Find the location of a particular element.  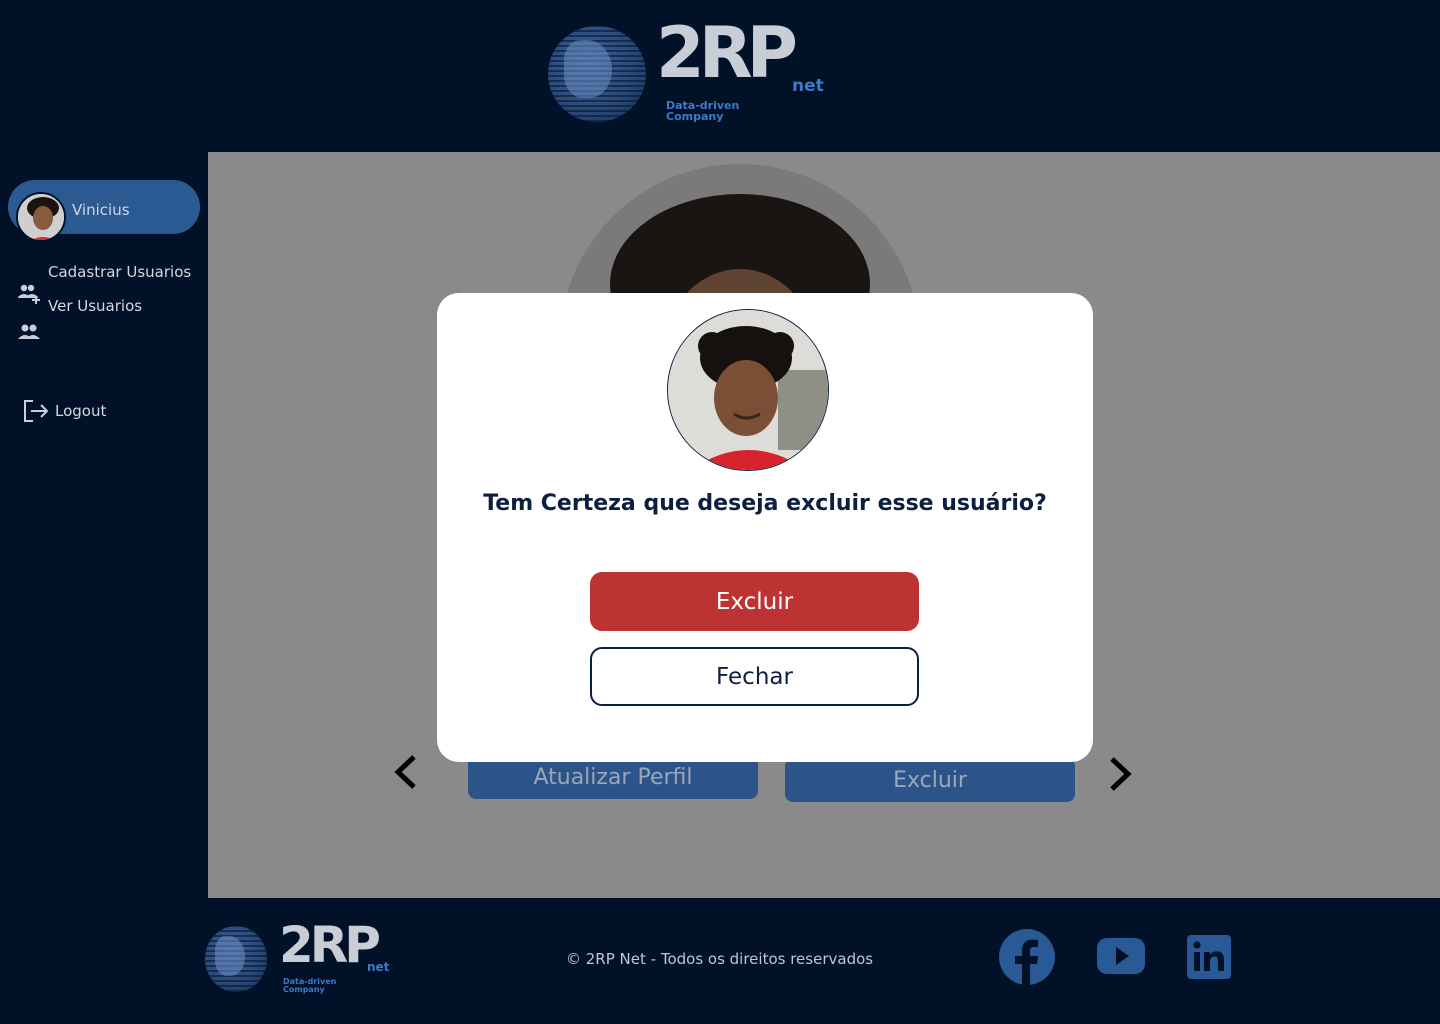

sidebar-item-ver-usuarios: Ver Usuarios is located at coordinates (95, 306).